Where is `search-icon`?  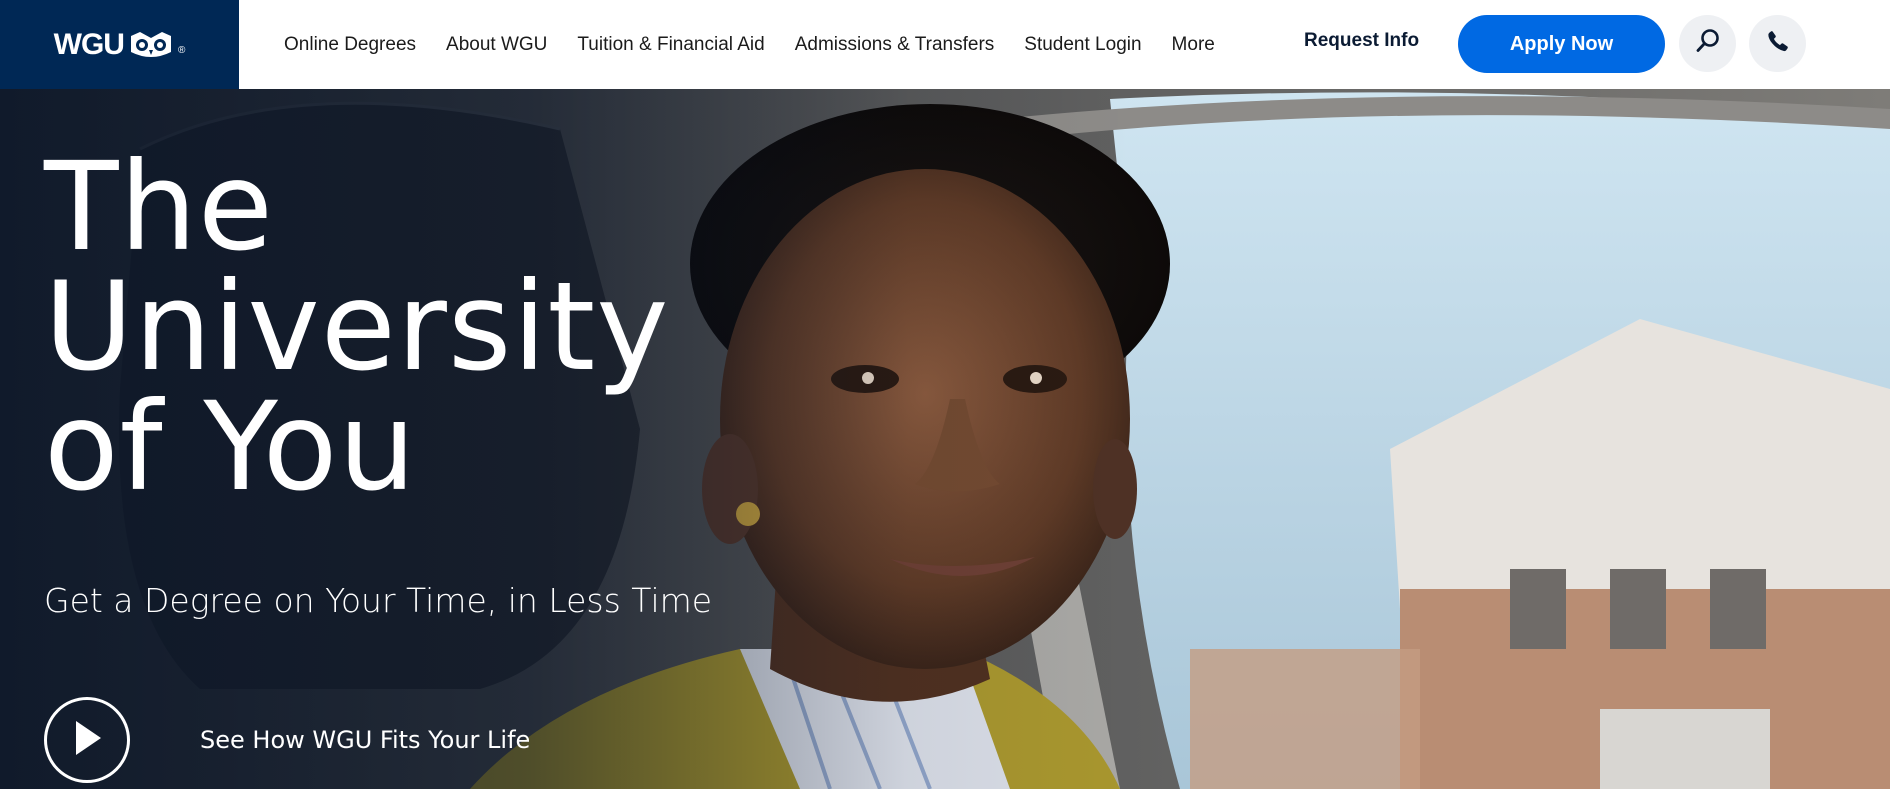
search-icon is located at coordinates (1708, 43).